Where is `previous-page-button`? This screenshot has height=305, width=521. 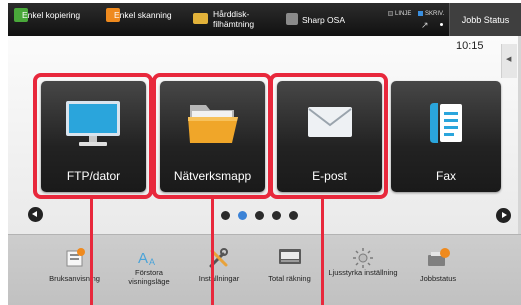
previous-page-button is located at coordinates (35, 214).